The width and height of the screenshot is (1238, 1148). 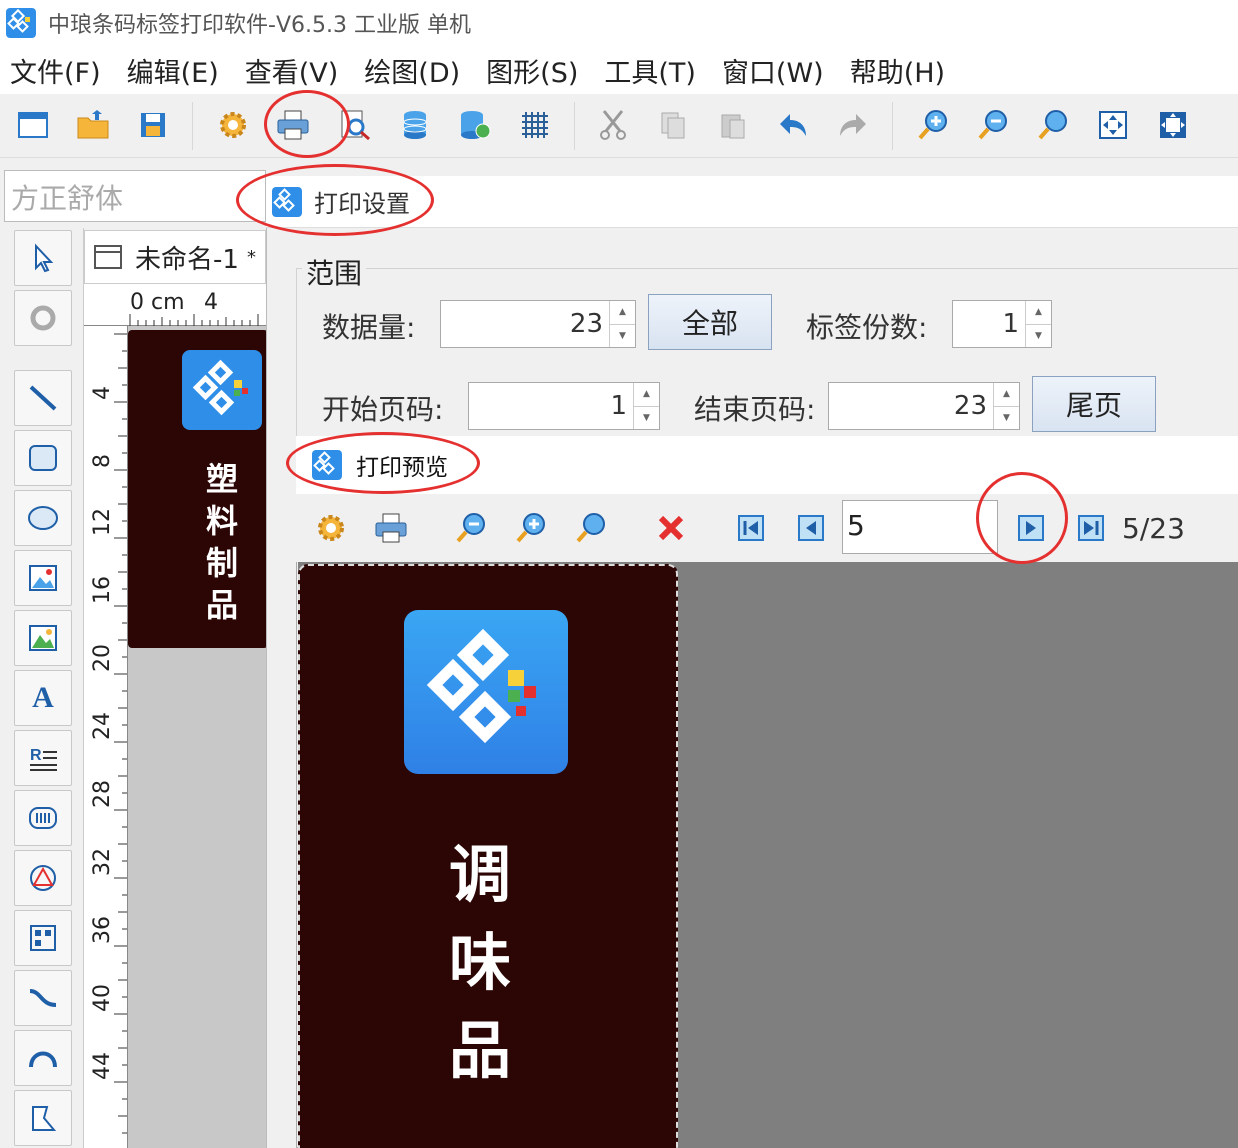 What do you see at coordinates (43, 998) in the screenshot?
I see `curve-tool-icon` at bounding box center [43, 998].